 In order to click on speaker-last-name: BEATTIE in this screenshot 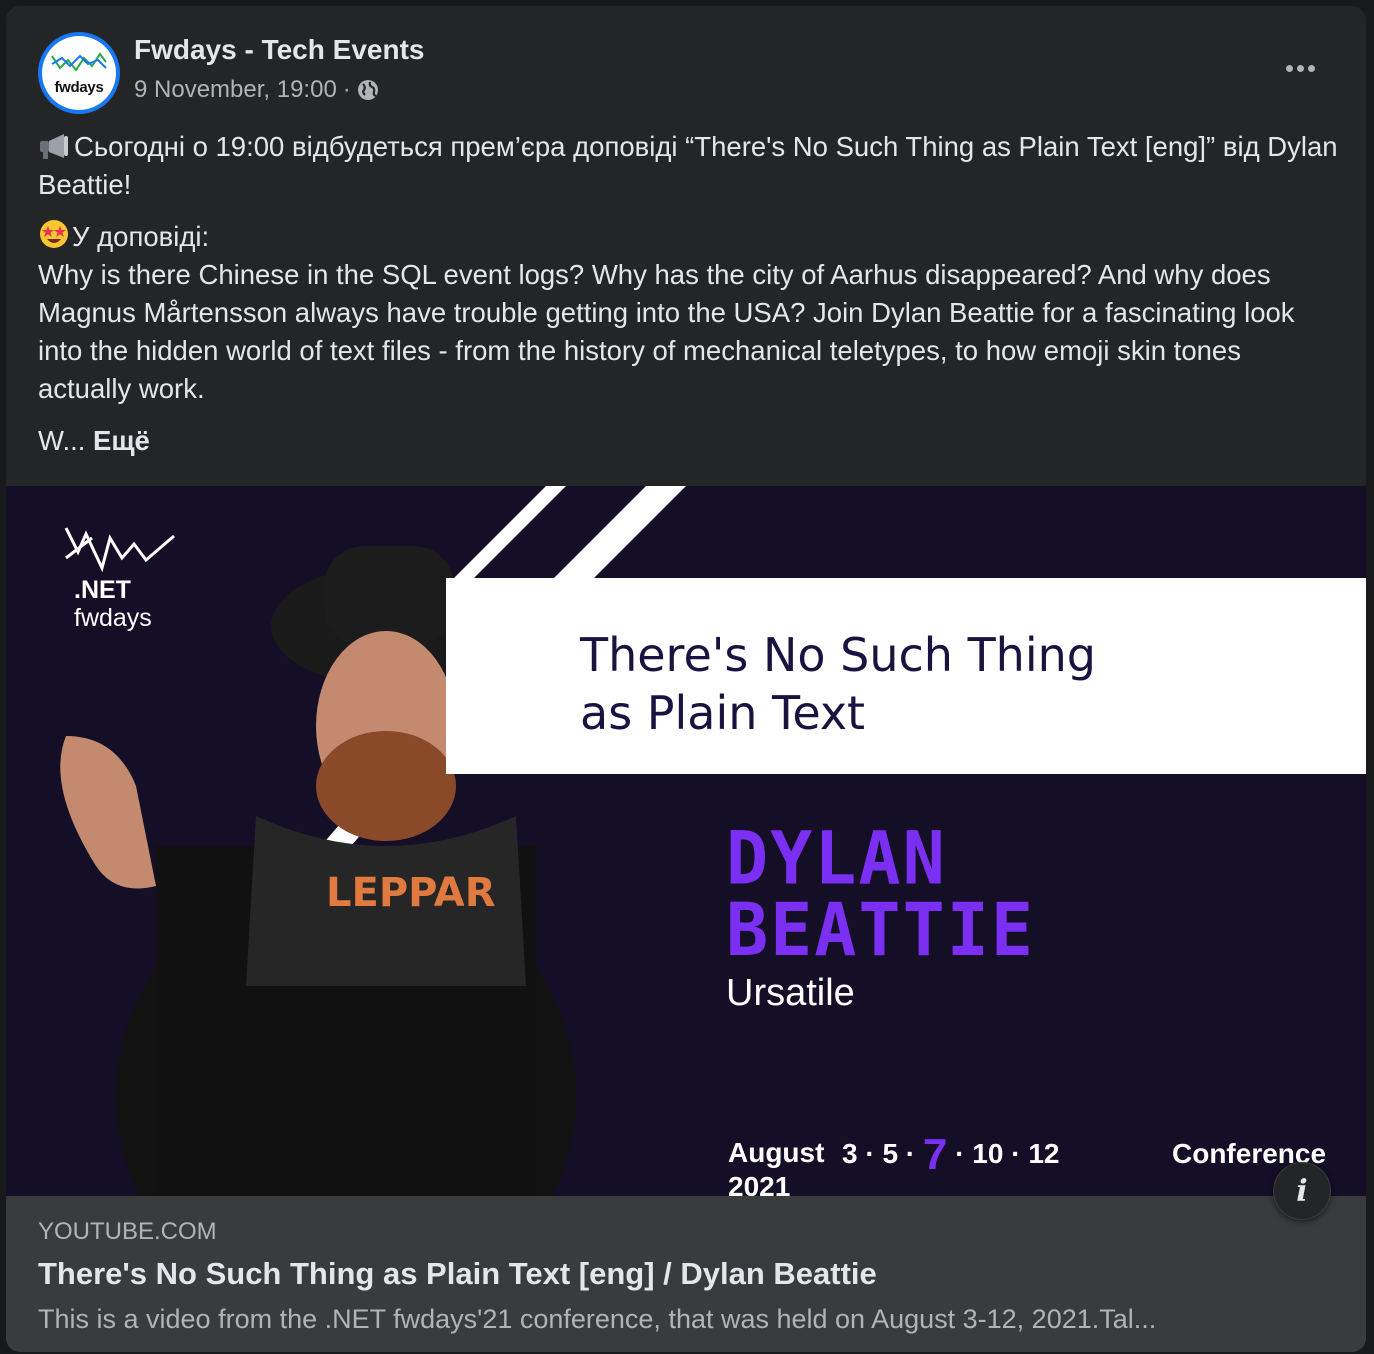, I will do `click(881, 929)`.